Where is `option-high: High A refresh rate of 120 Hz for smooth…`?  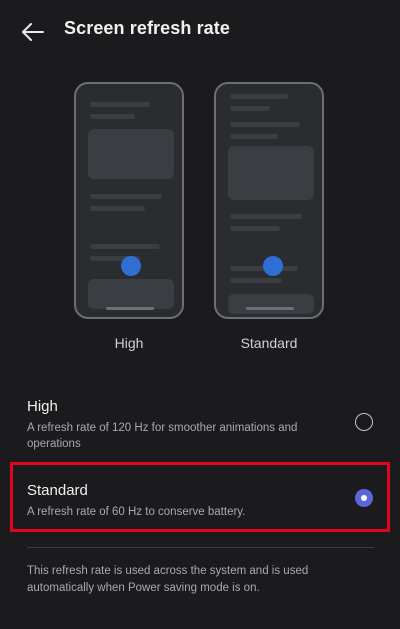 option-high: High A refresh rate of 120 Hz for smooth… is located at coordinates (200, 423).